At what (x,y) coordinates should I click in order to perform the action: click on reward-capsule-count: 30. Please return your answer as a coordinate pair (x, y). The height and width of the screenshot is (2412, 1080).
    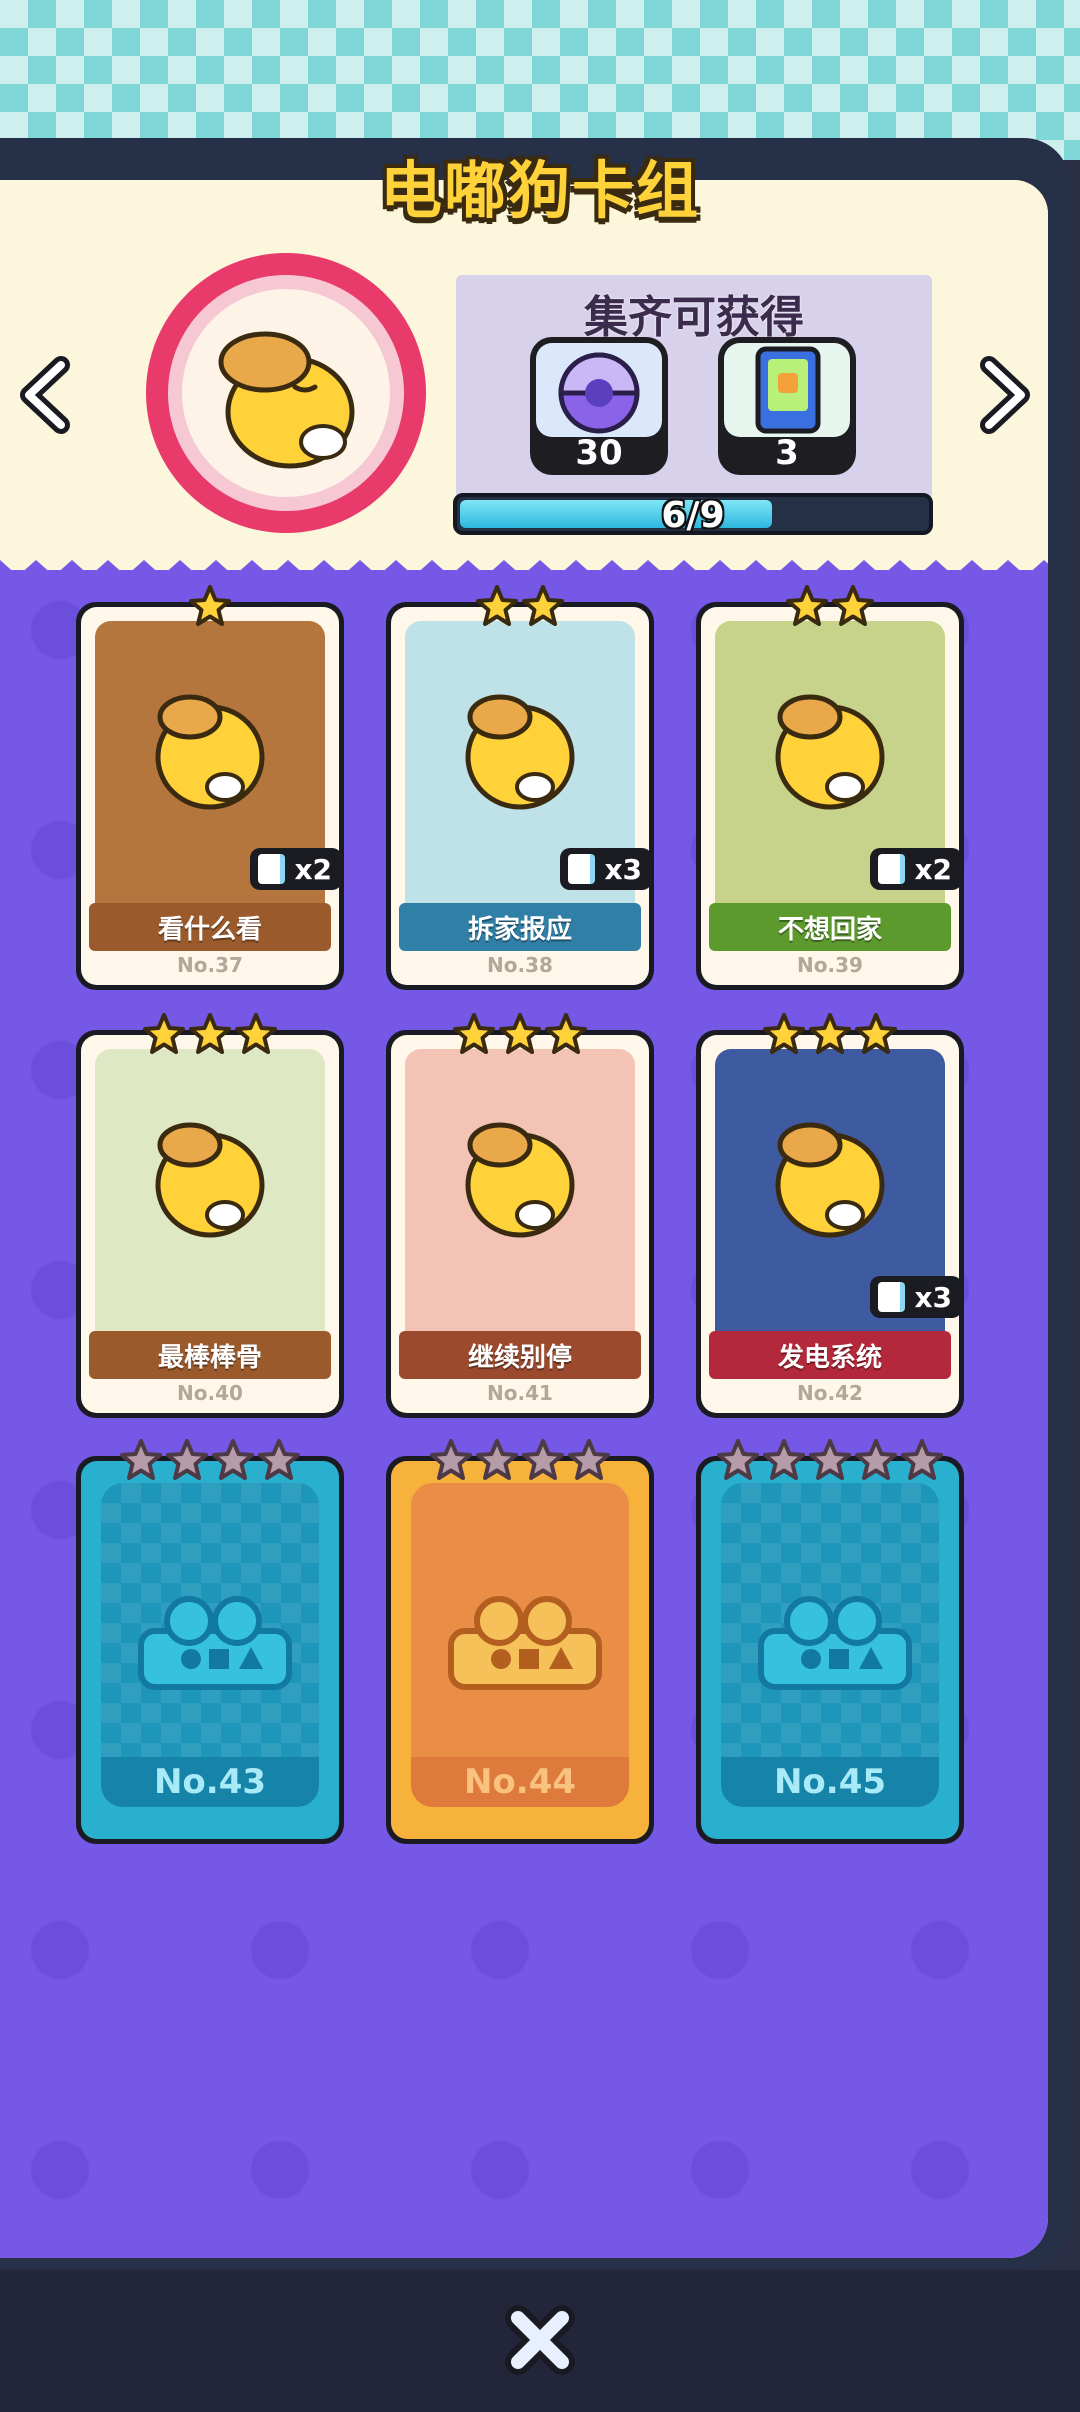
    Looking at the image, I should click on (599, 453).